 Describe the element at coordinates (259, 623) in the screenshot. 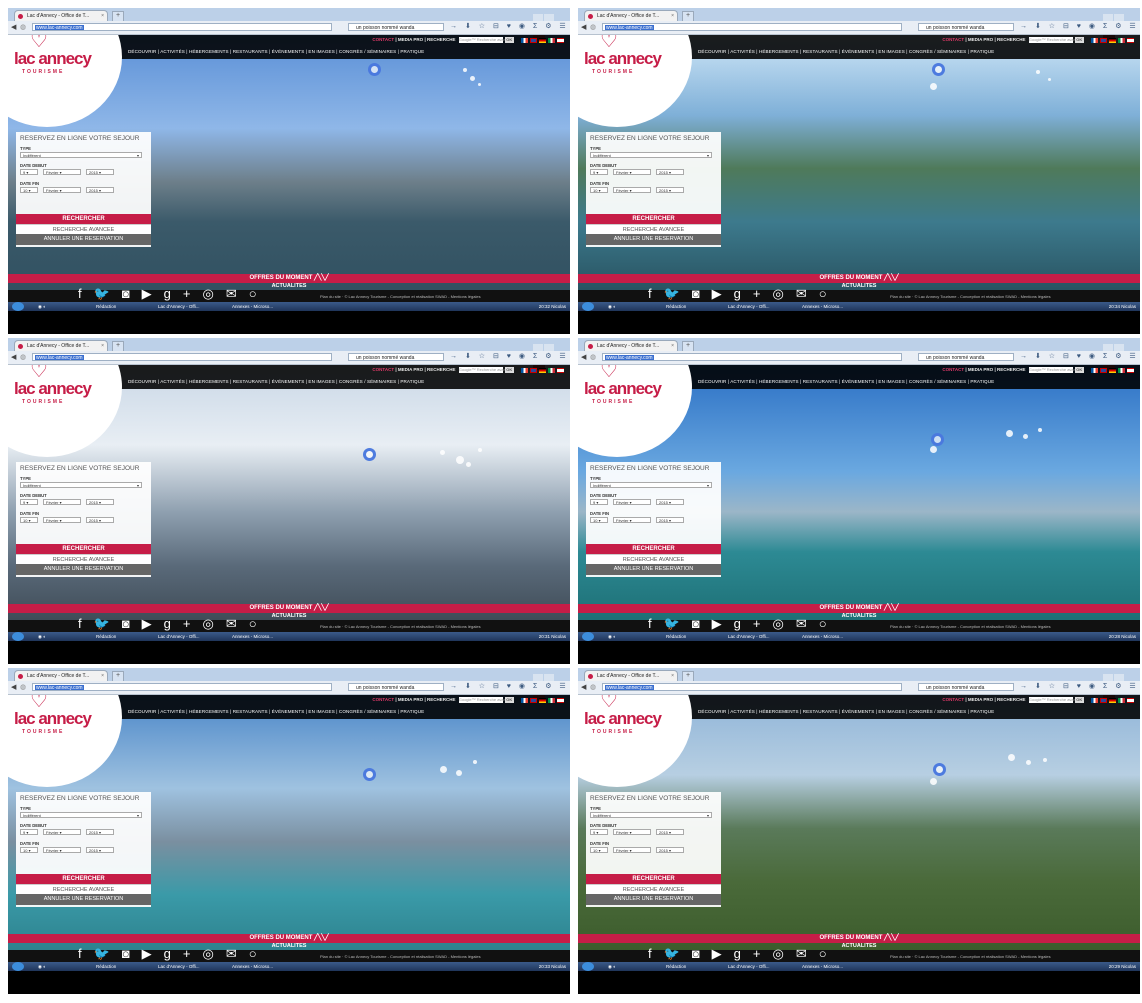

I see `search-icon: ○` at that location.